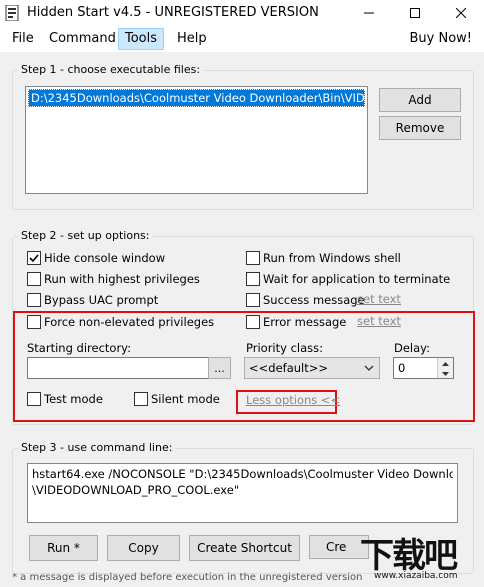 This screenshot has height=587, width=484. What do you see at coordinates (122, 279) in the screenshot?
I see `highest-priv-label: Run with highest privileges` at bounding box center [122, 279].